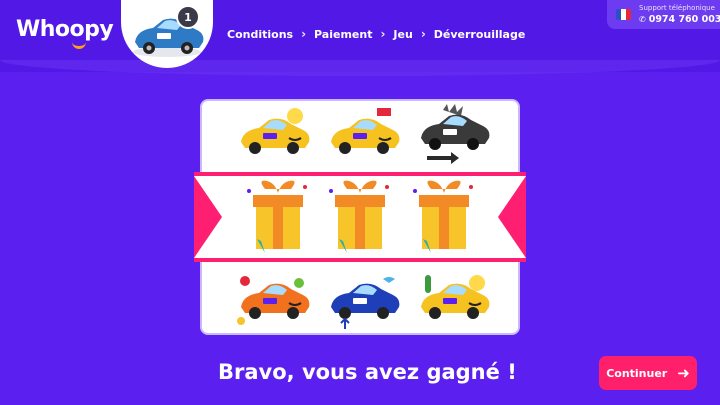 The image size is (720, 405). Describe the element at coordinates (402, 34) in the screenshot. I see `breadcrumb-jeu: Jeu` at that location.